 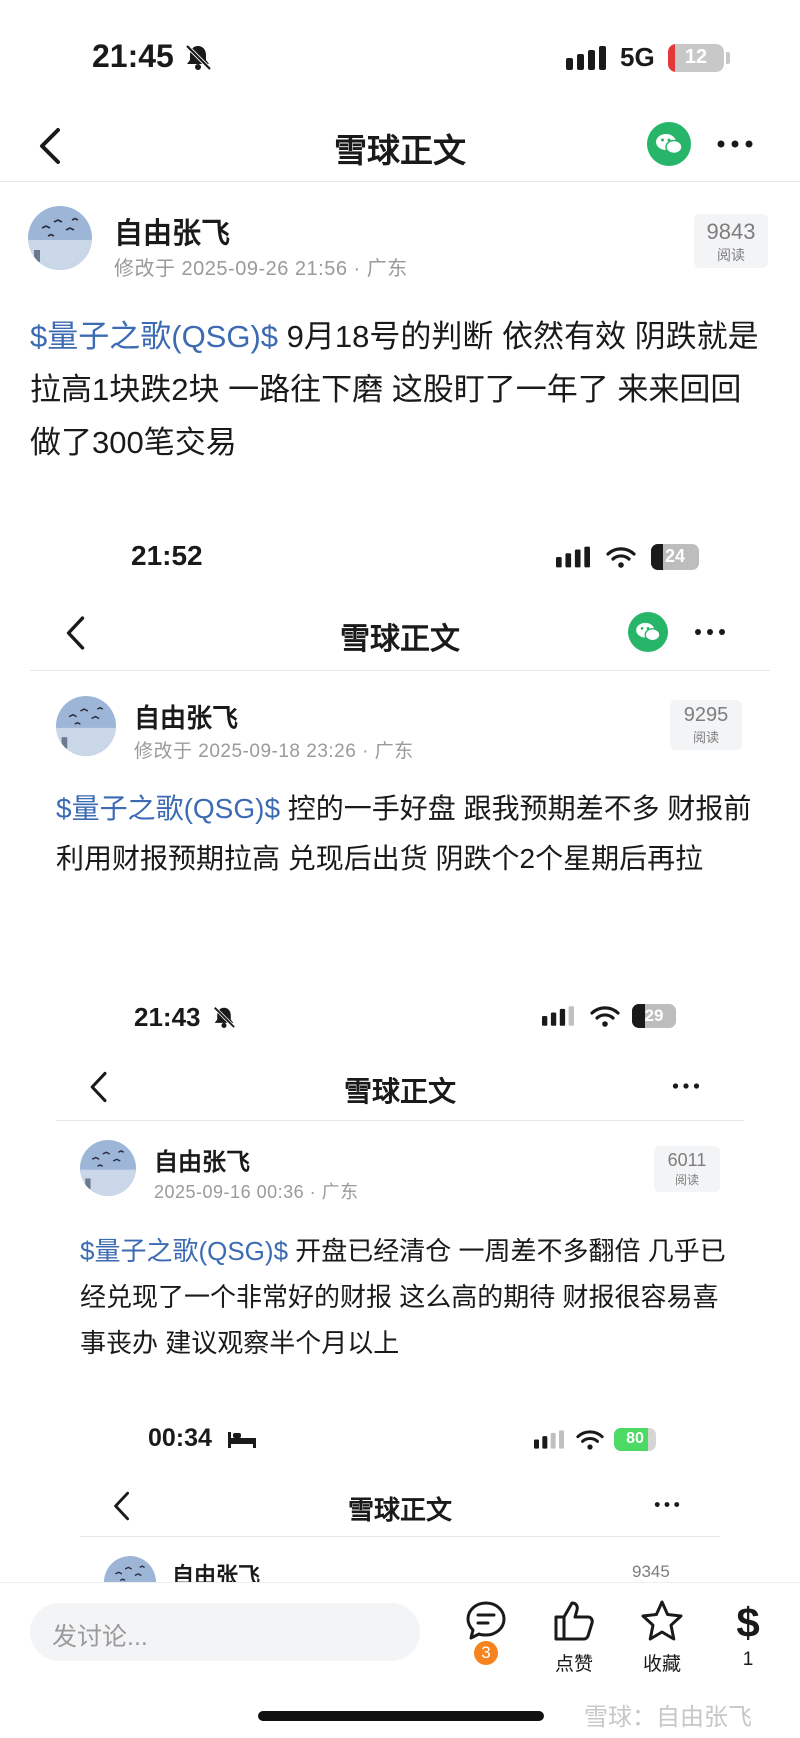 I want to click on shot2-time: 21:43, so click(x=167, y=1017).